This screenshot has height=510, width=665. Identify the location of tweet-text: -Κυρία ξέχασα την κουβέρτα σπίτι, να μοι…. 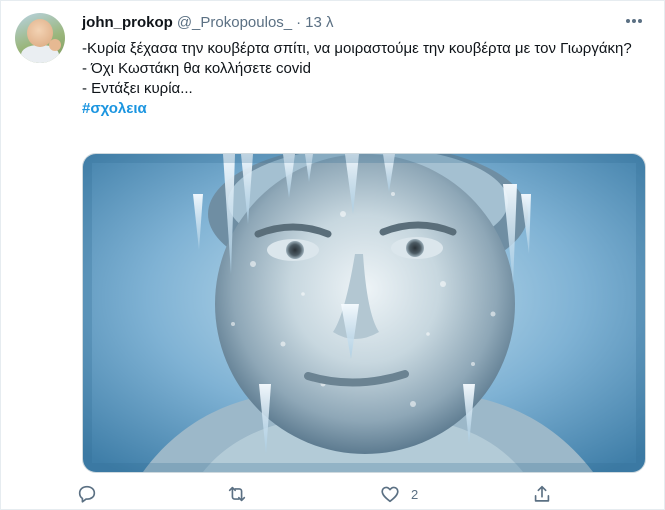
(362, 79).